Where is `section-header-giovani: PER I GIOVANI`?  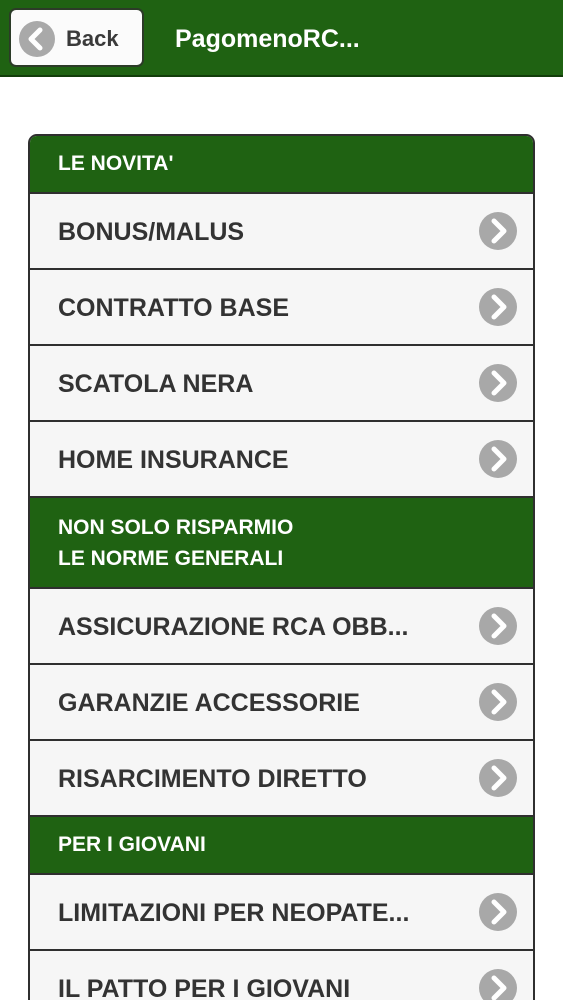
section-header-giovani: PER I GIOVANI is located at coordinates (281, 846).